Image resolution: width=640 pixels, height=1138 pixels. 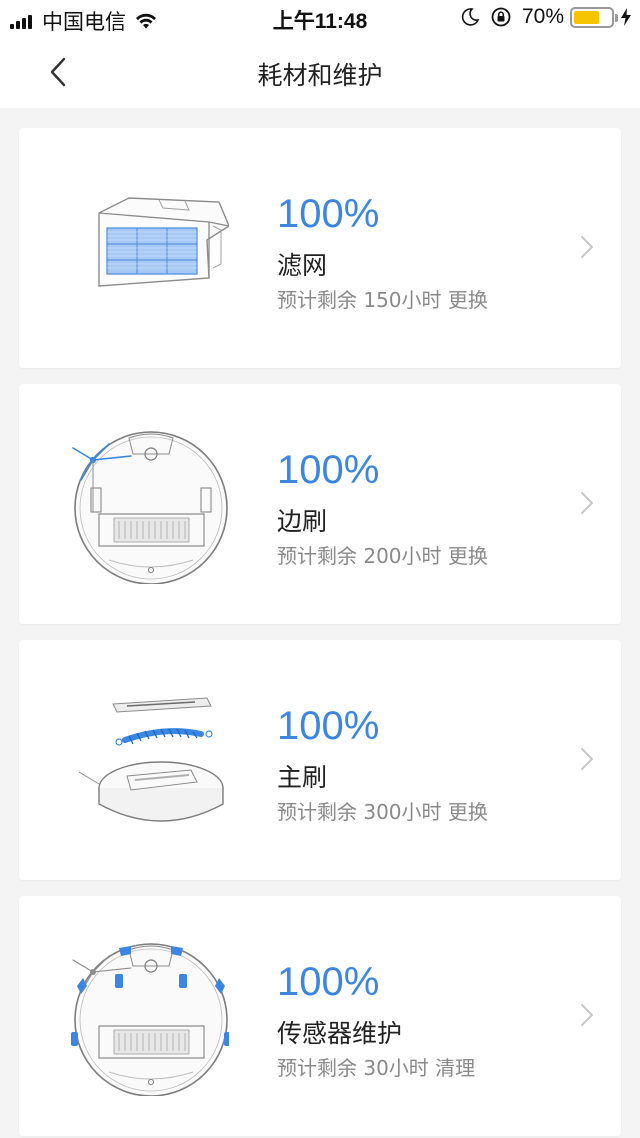 What do you see at coordinates (587, 17) in the screenshot?
I see `battery-fill` at bounding box center [587, 17].